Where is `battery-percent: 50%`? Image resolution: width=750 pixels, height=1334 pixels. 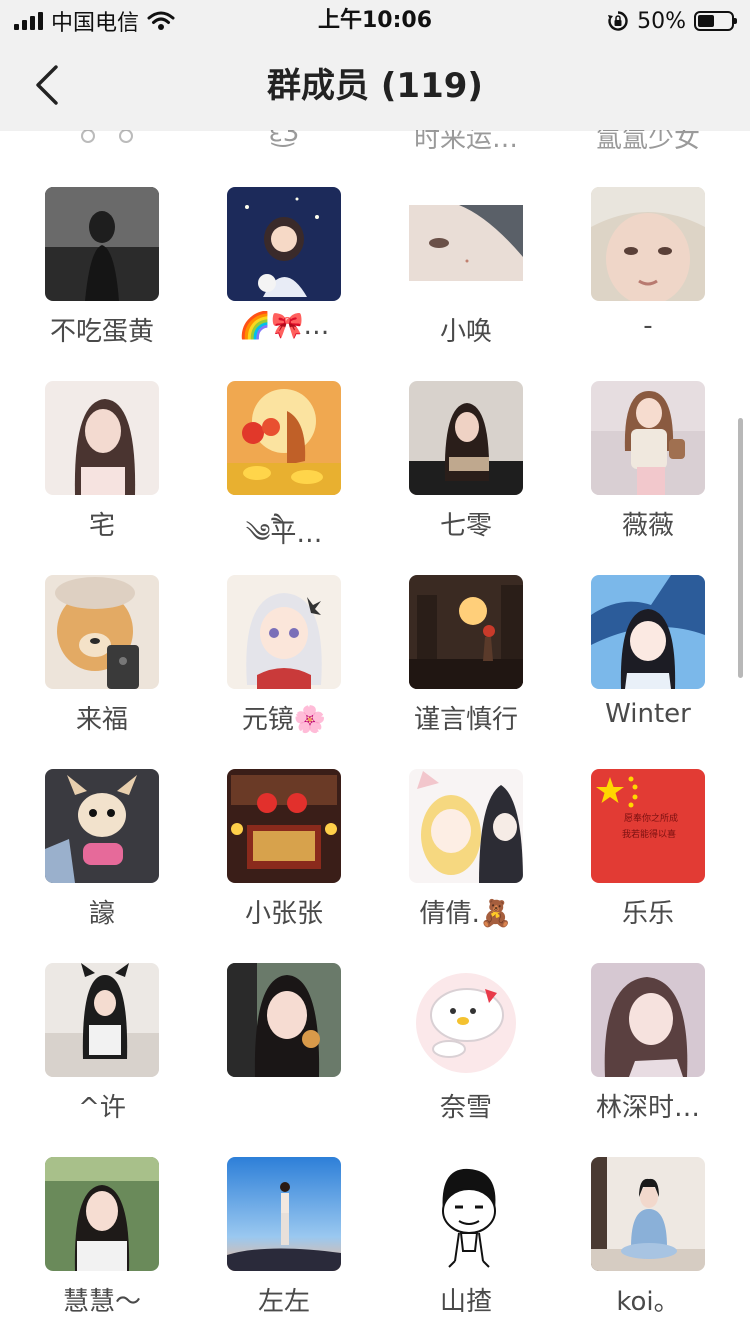
battery-percent: 50% is located at coordinates (661, 21).